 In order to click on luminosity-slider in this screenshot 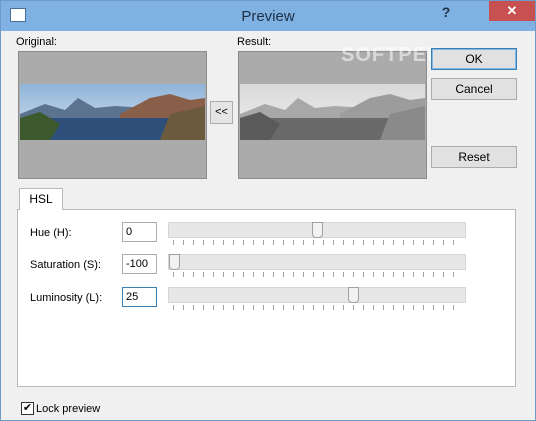, I will do `click(317, 295)`.